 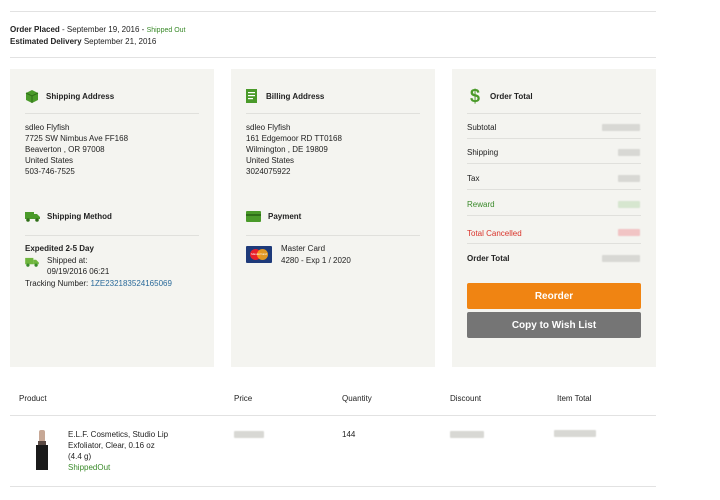 What do you see at coordinates (316, 260) in the screenshot?
I see `card-detail: 4280 - Exp 1 / 2020` at bounding box center [316, 260].